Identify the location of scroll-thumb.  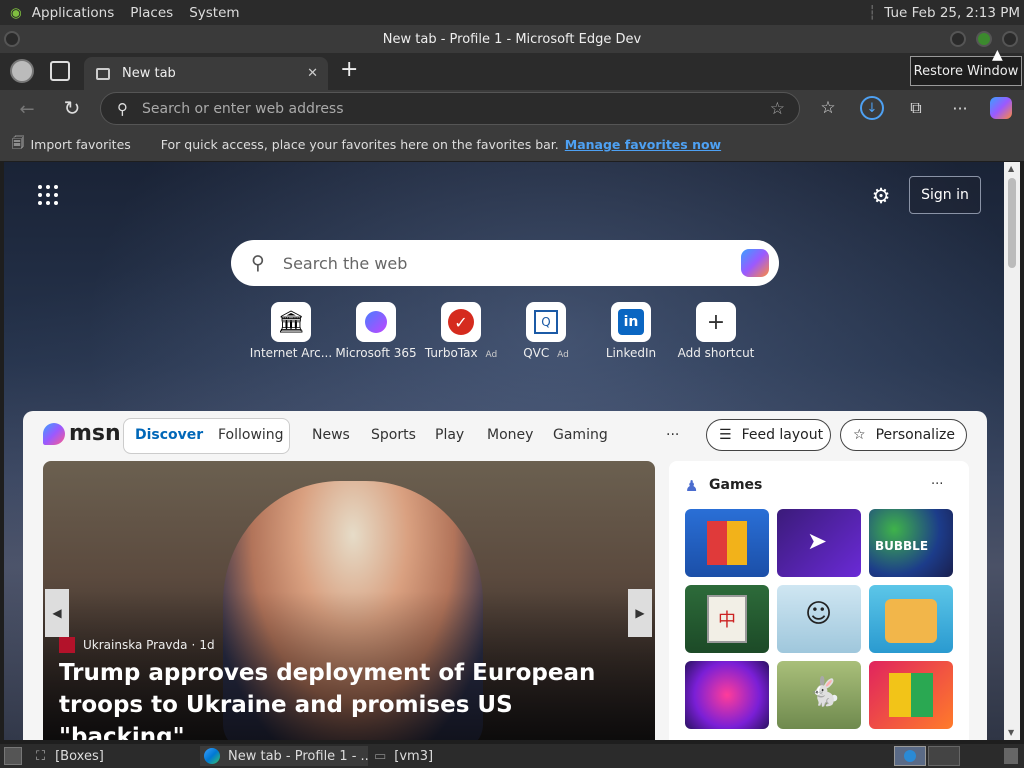
(1012, 223).